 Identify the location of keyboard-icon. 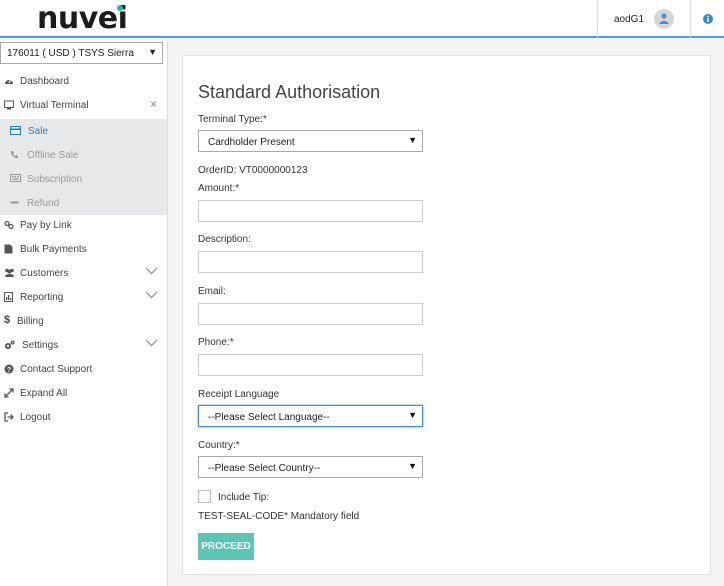
(15, 179).